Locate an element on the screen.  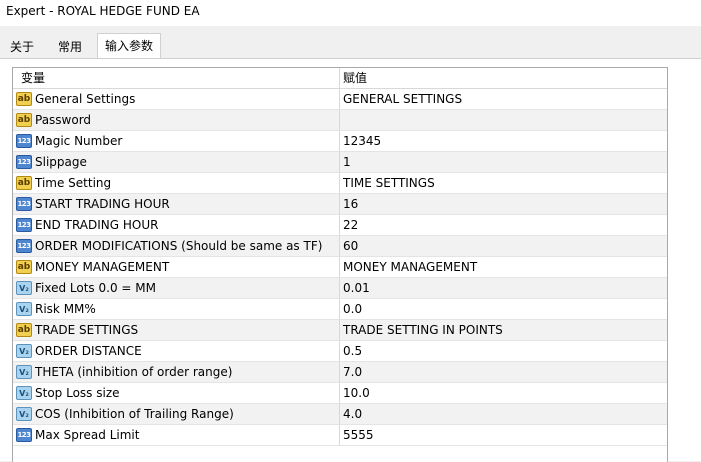
variable-cell: V₂ COS (Inhibition of Trailing Range) is located at coordinates (176, 414).